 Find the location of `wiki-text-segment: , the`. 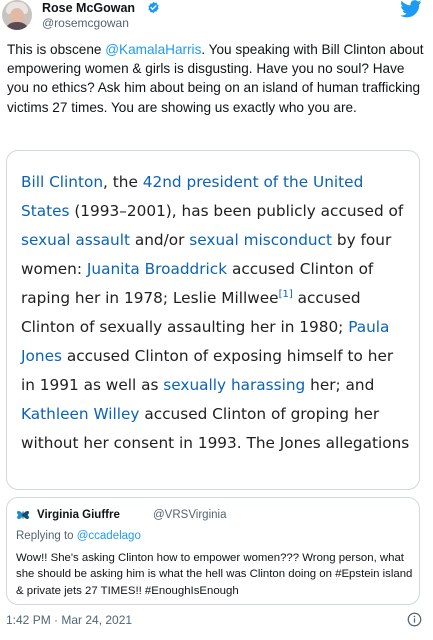

wiki-text-segment: , the is located at coordinates (123, 182).